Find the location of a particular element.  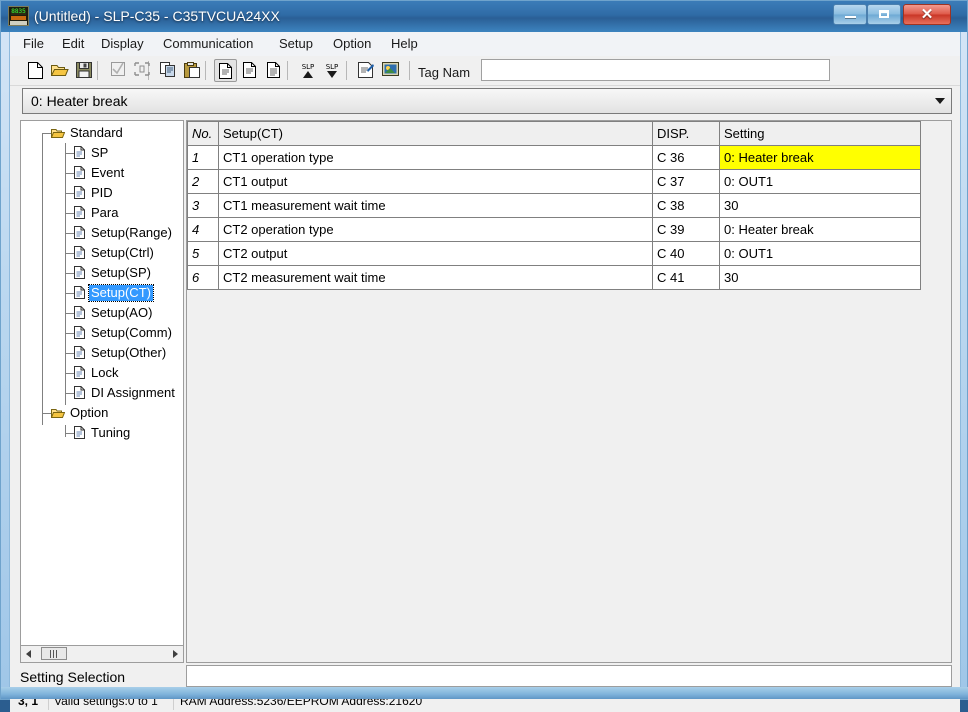

column-header-disp: DISP. is located at coordinates (686, 133).